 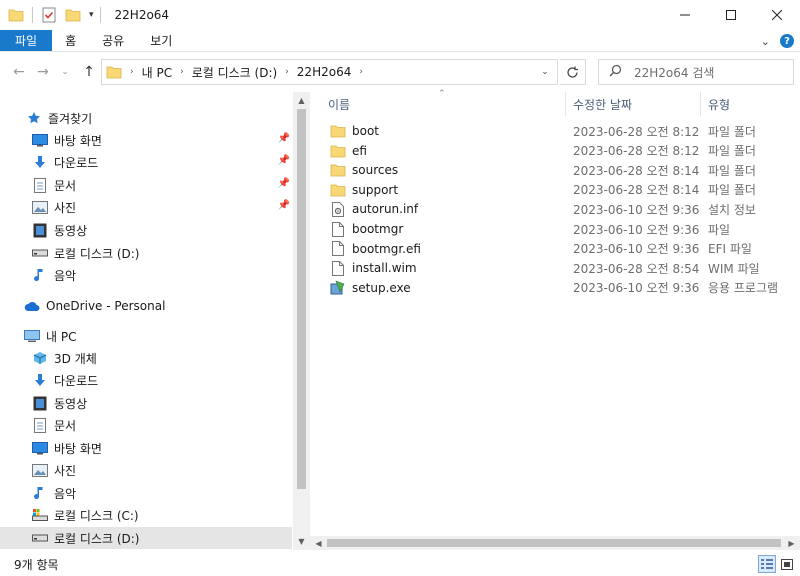 What do you see at coordinates (765, 41) in the screenshot?
I see `expand-ribbon-icon: ⌄` at bounding box center [765, 41].